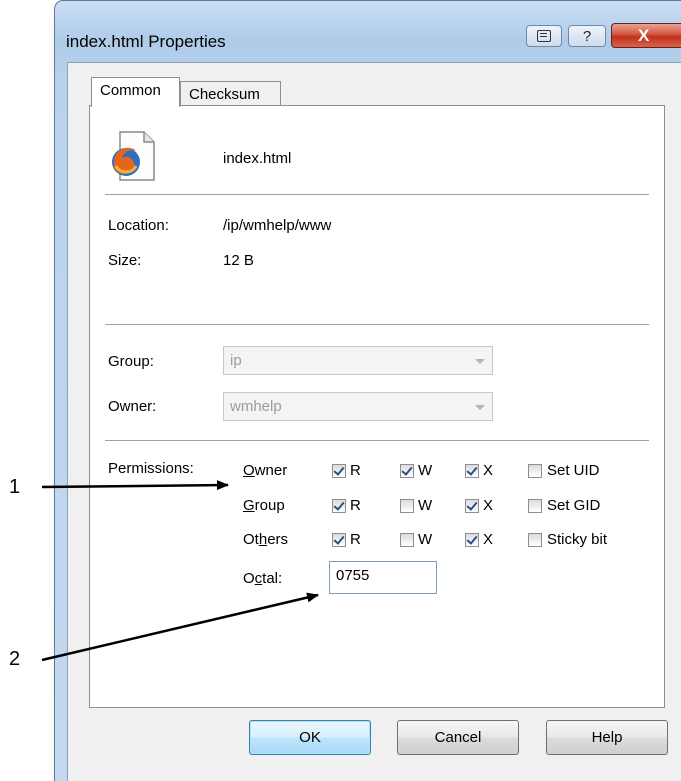  Describe the element at coordinates (131, 361) in the screenshot. I see `group-label: Group:` at that location.